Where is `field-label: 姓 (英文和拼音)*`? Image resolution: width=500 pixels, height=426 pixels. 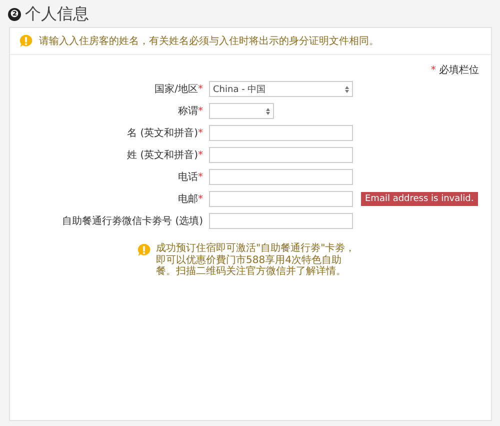
field-label: 姓 (英文和拼音)* is located at coordinates (165, 155).